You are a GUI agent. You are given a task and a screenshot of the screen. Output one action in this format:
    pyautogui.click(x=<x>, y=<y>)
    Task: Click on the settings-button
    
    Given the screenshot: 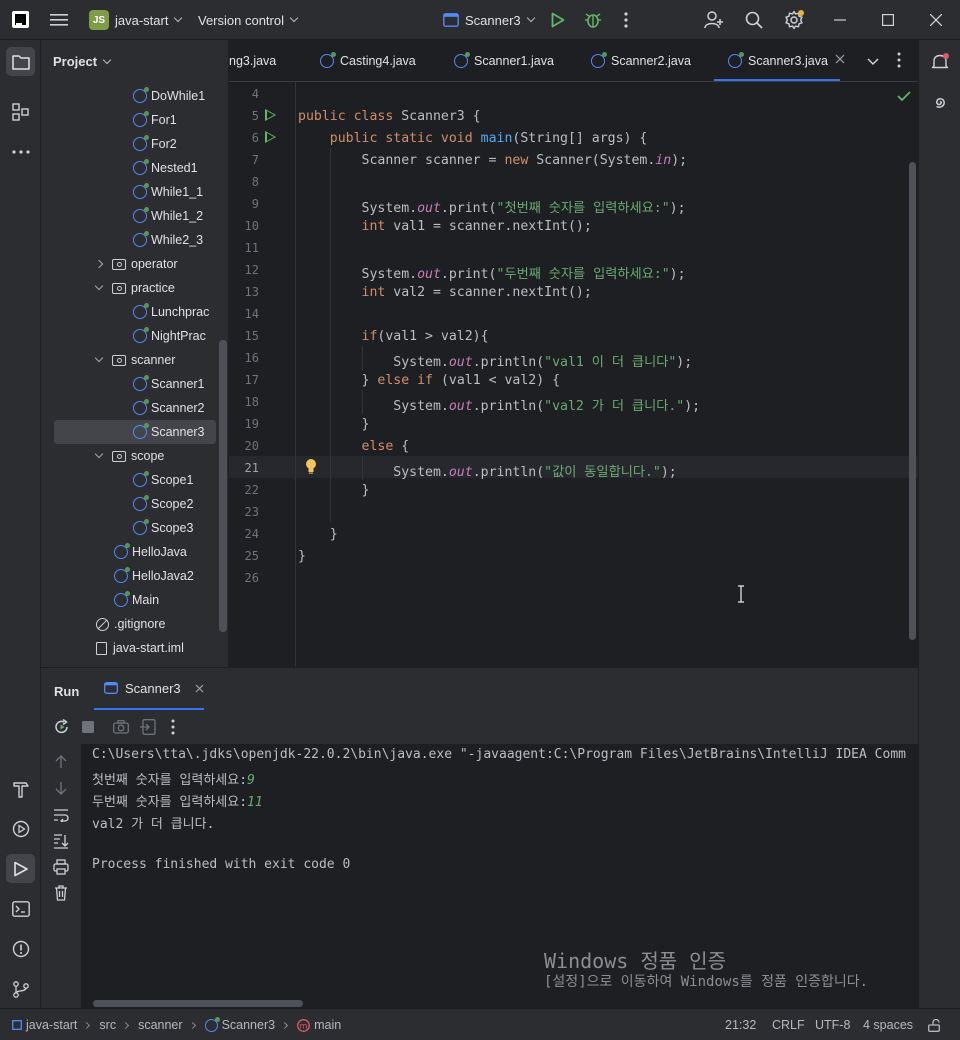 What is the action you would take?
    pyautogui.click(x=794, y=20)
    